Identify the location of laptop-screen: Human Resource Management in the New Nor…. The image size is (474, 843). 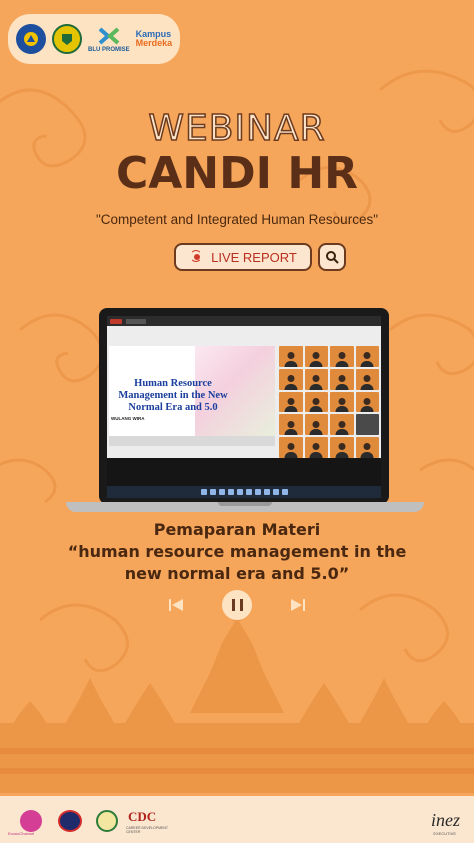
(244, 406).